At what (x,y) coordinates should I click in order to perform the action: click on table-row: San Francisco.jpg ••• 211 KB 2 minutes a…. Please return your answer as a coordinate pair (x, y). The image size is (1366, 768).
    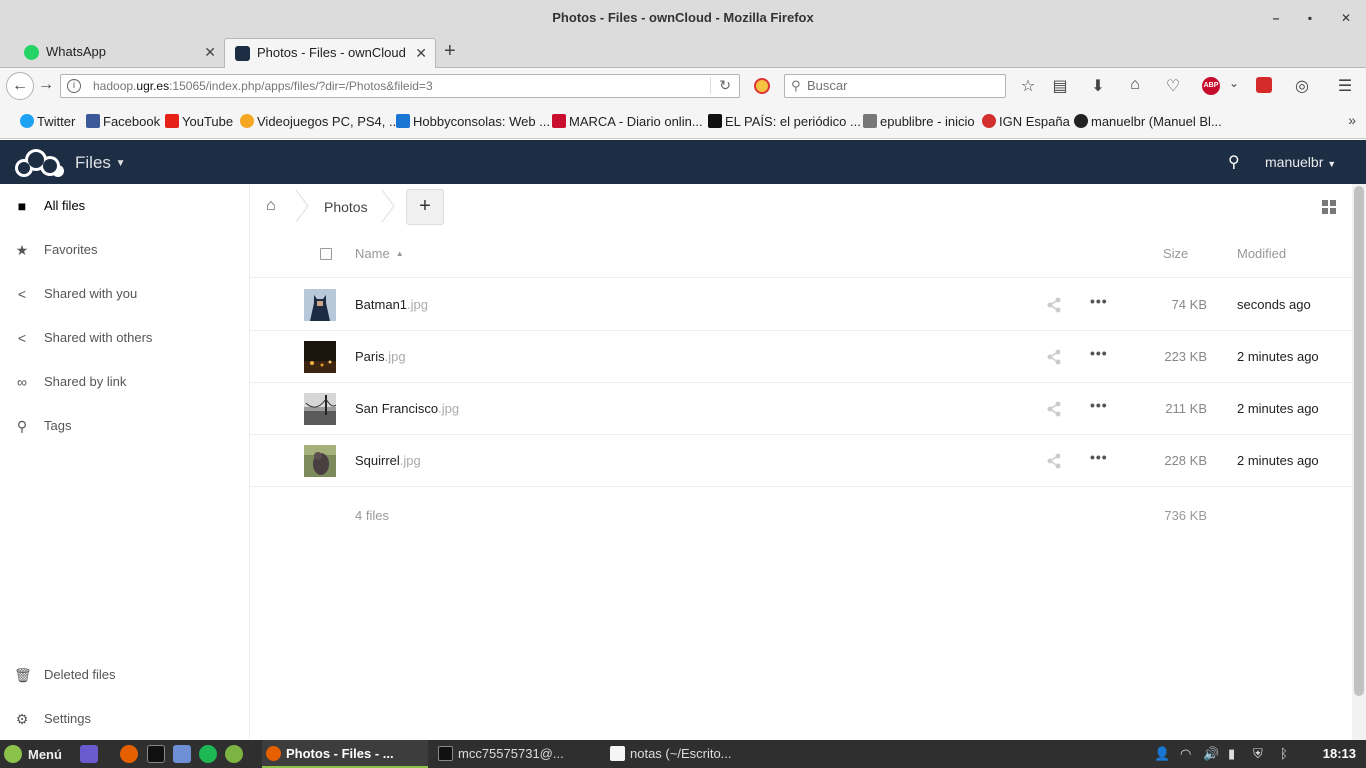
    Looking at the image, I should click on (801, 409).